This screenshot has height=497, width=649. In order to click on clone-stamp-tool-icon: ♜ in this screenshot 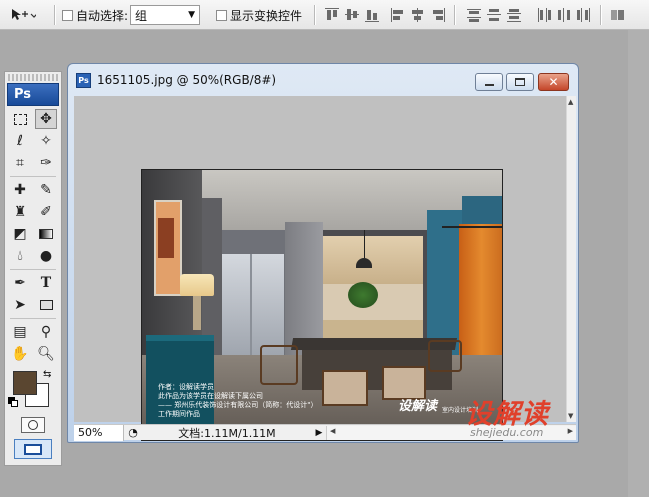, I will do `click(20, 212)`.